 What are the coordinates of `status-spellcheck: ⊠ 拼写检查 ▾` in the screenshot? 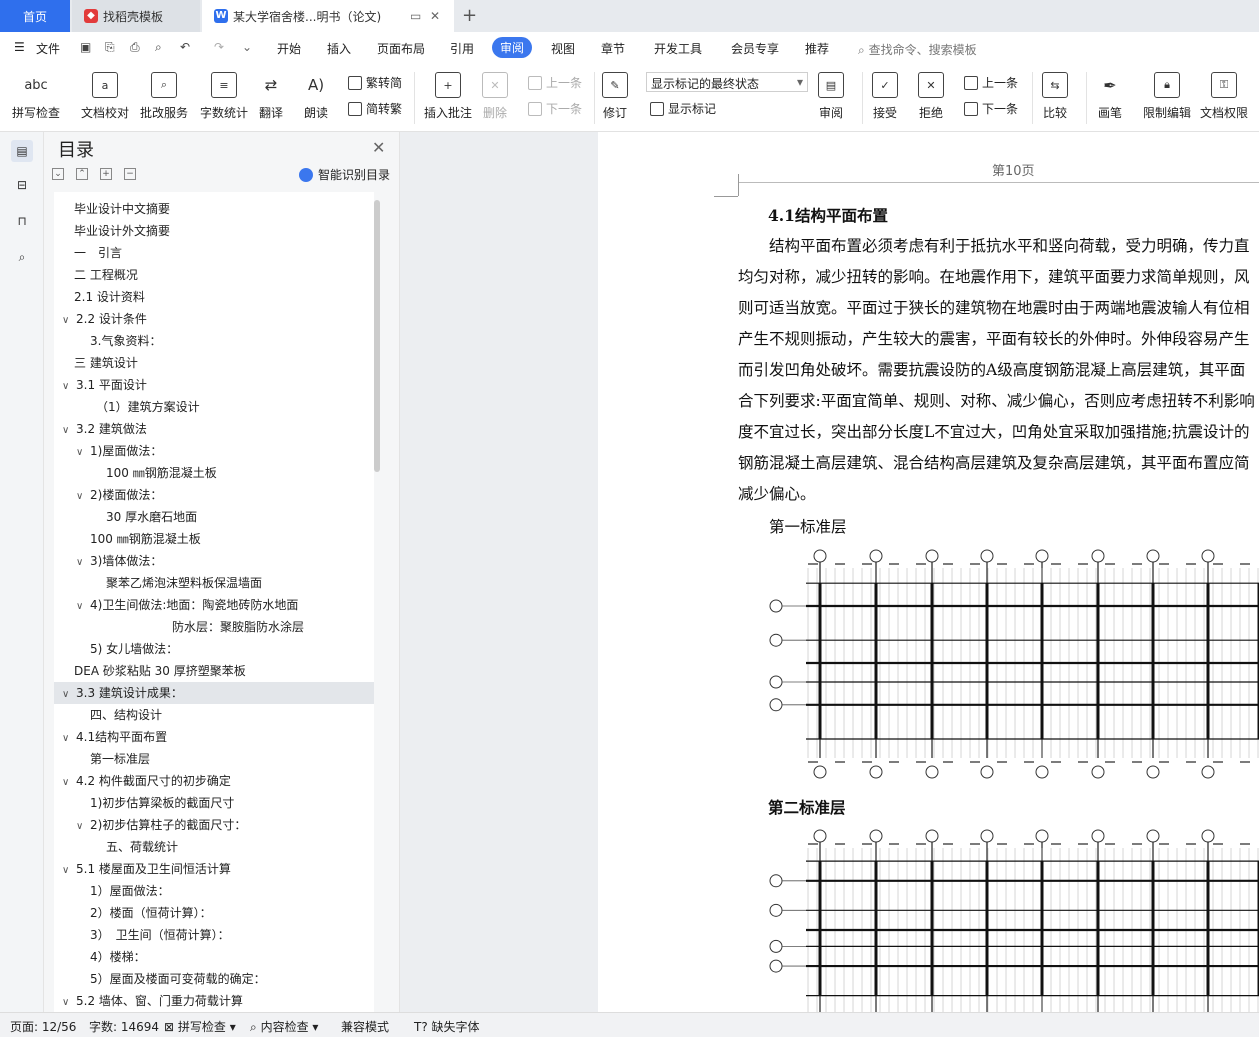 It's located at (200, 1026).